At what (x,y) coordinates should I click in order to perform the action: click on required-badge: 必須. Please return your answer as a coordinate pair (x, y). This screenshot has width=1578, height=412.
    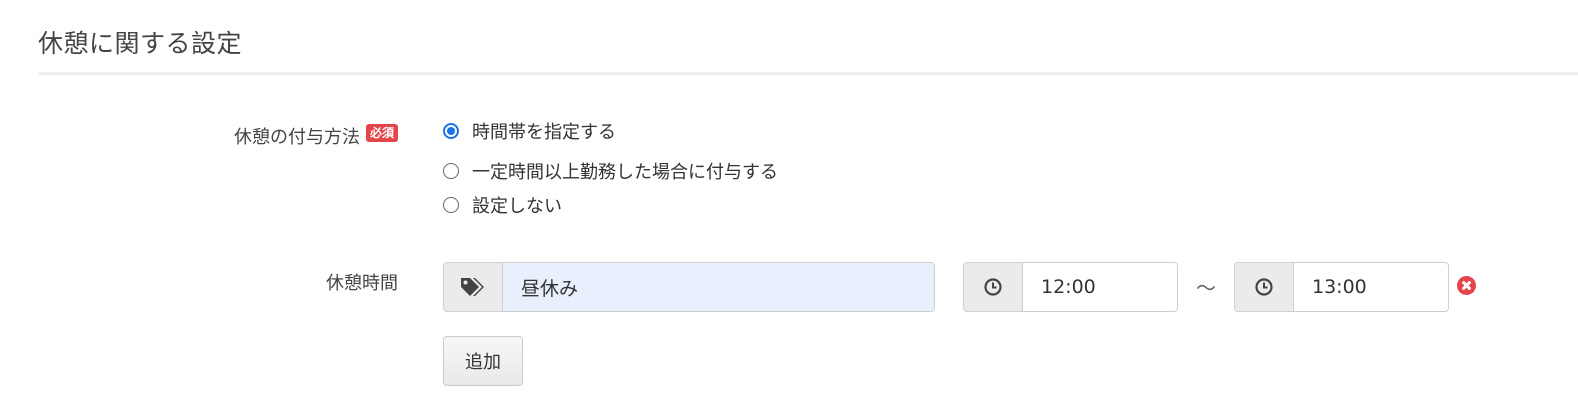
    Looking at the image, I should click on (381, 133).